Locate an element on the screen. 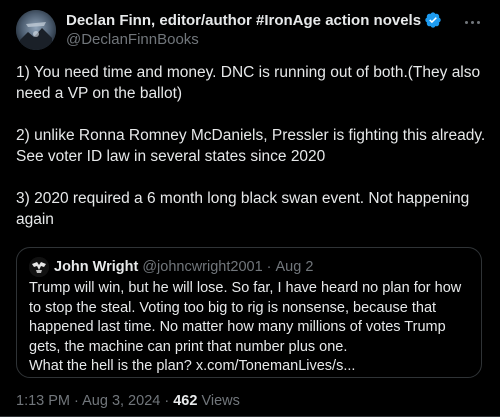 The height and width of the screenshot is (417, 500). verified-badge-icon is located at coordinates (433, 20).